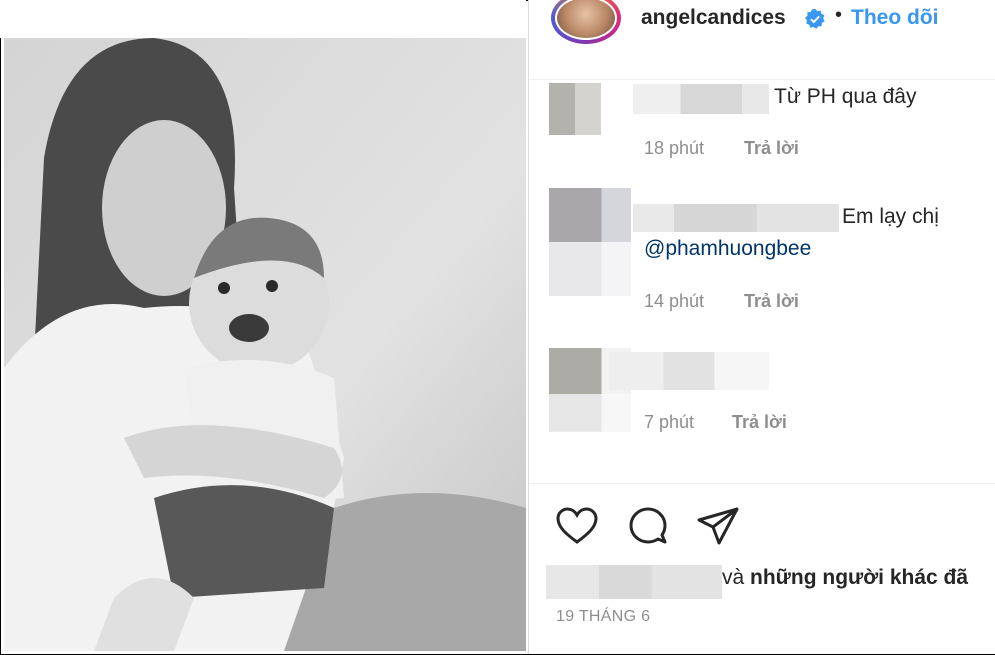 The height and width of the screenshot is (655, 995). I want to click on liker-avatars, so click(634, 582).